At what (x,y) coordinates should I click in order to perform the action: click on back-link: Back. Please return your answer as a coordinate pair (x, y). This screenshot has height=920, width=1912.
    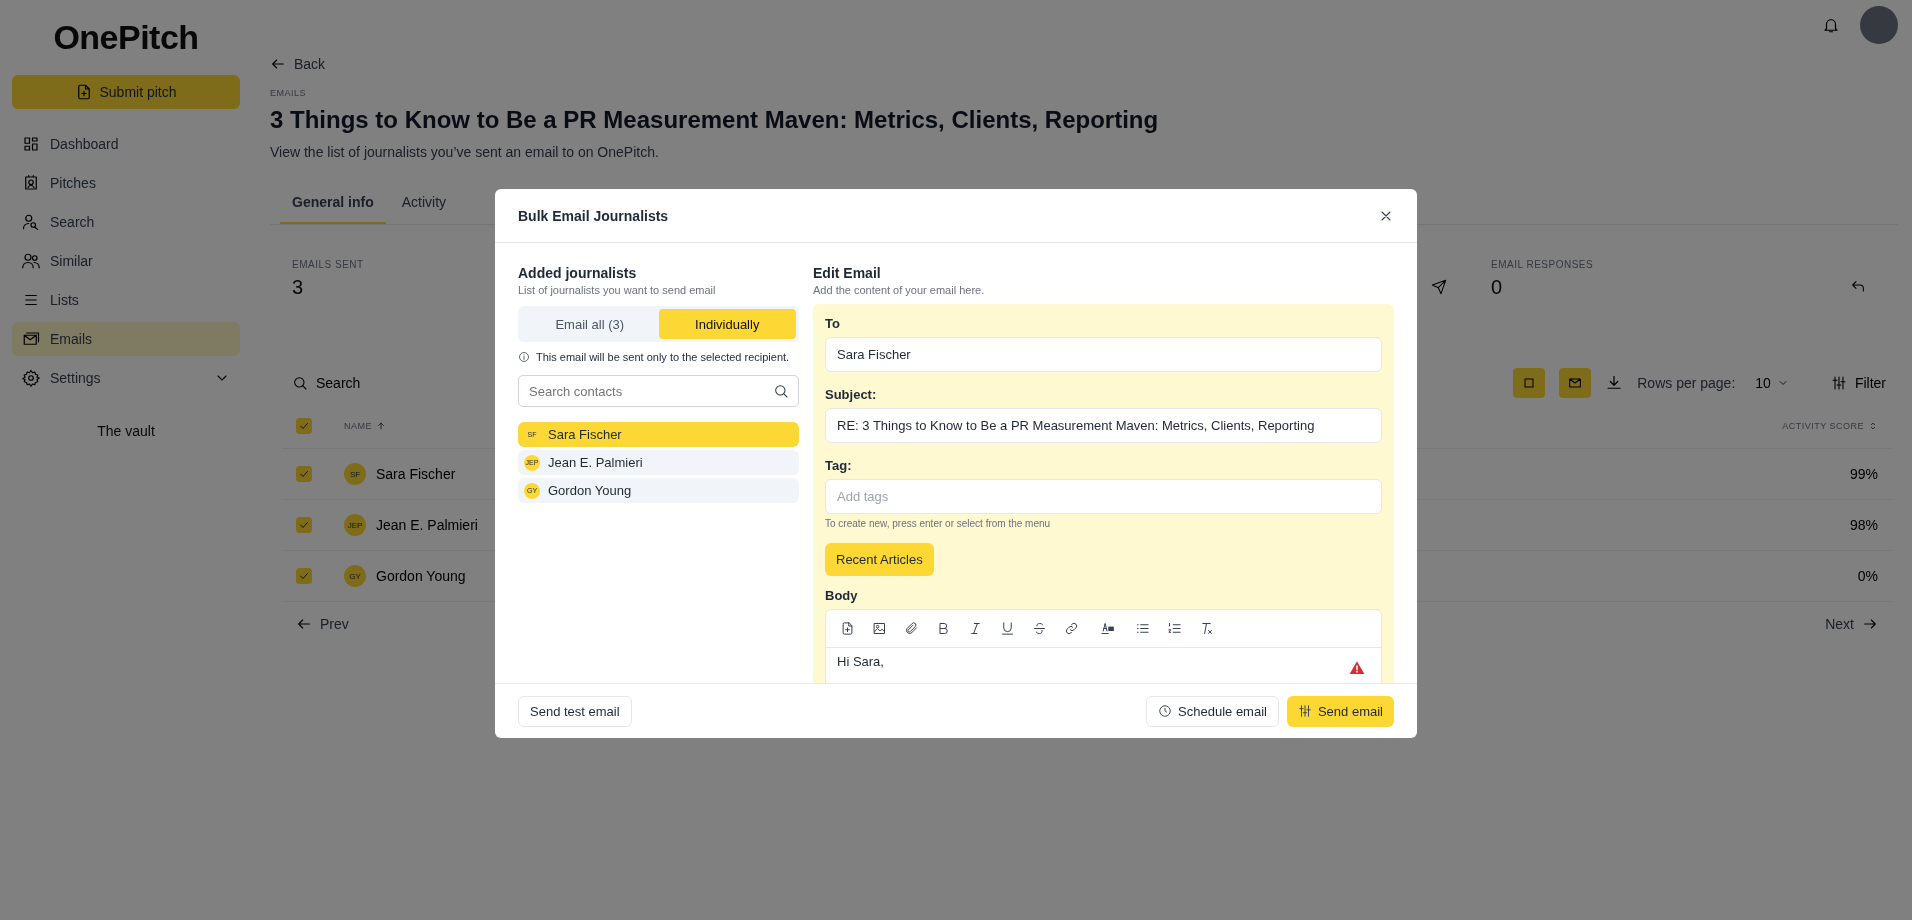
    Looking at the image, I should click on (298, 64).